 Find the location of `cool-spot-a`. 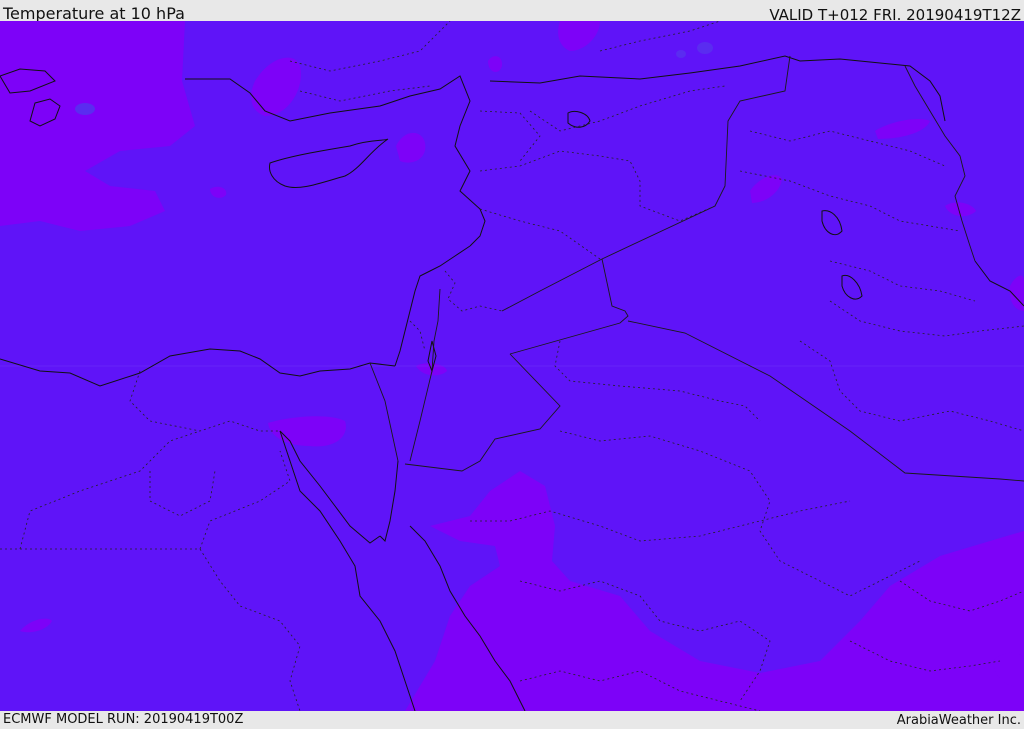

cool-spot-a is located at coordinates (705, 48).